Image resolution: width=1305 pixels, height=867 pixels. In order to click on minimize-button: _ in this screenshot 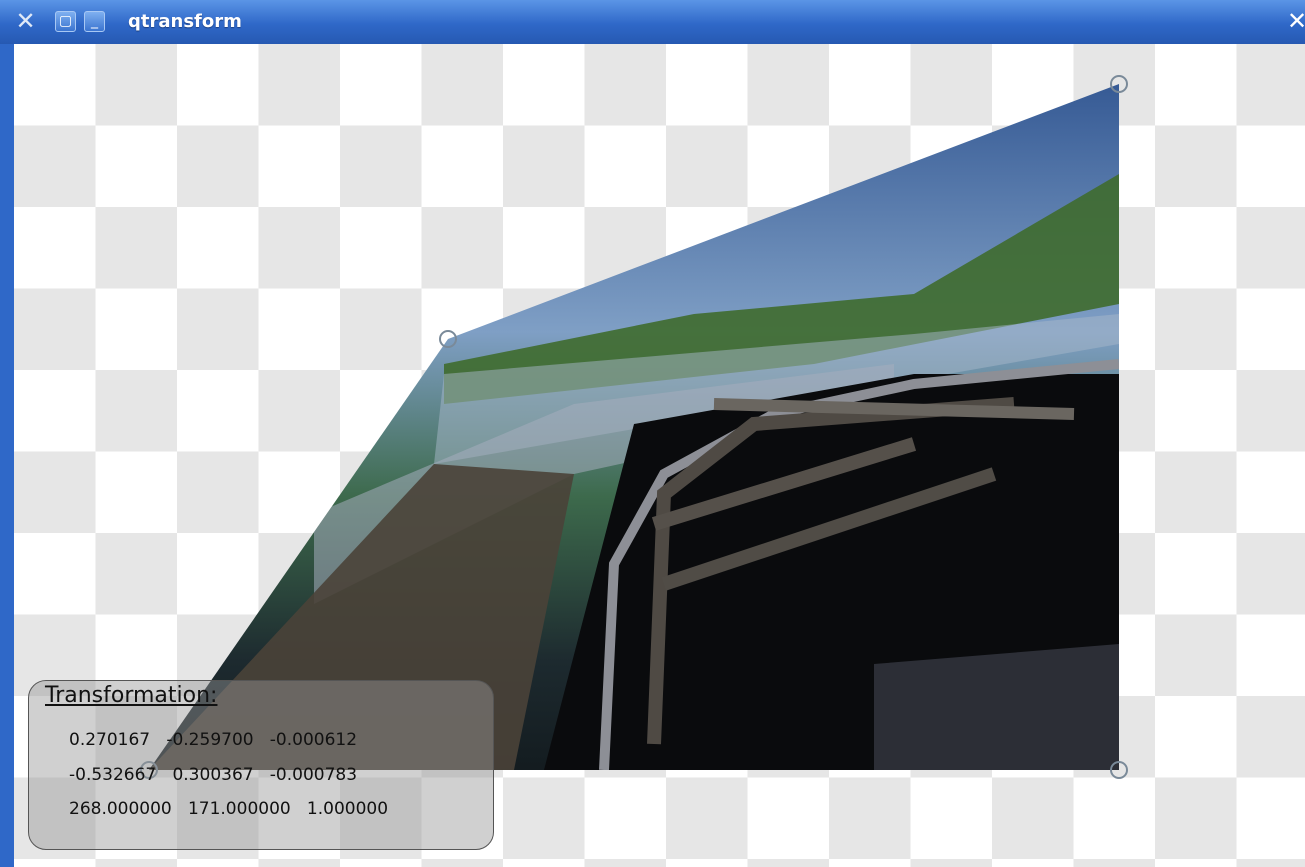, I will do `click(94, 21)`.